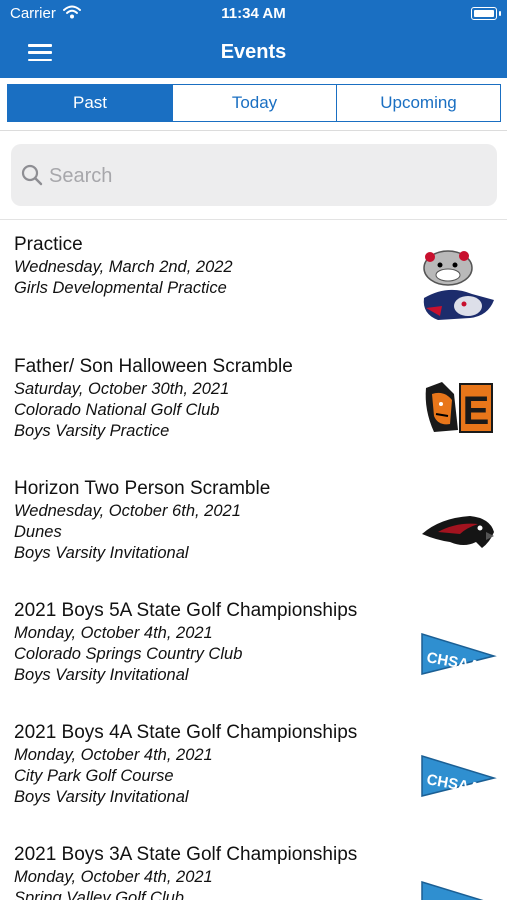  I want to click on event-location: Colorado National Golf Club, so click(117, 410).